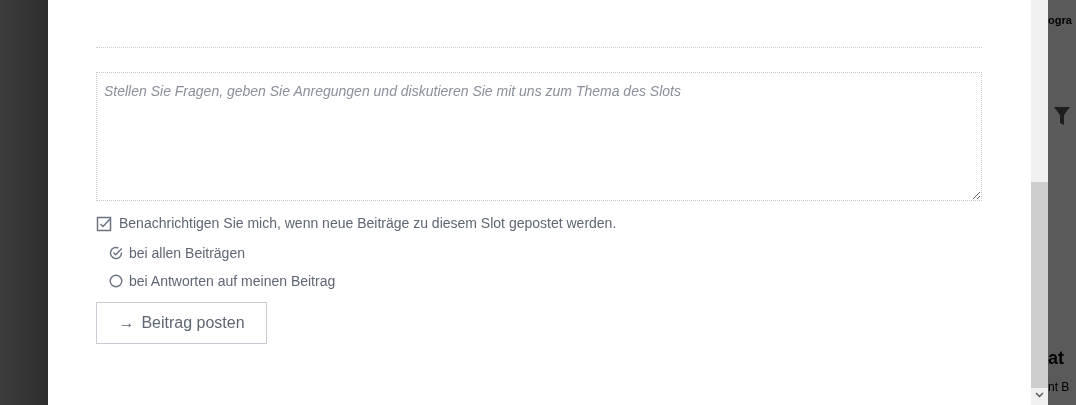 Image resolution: width=1076 pixels, height=405 pixels. Describe the element at coordinates (1060, 20) in the screenshot. I see `background-text: ogra` at that location.